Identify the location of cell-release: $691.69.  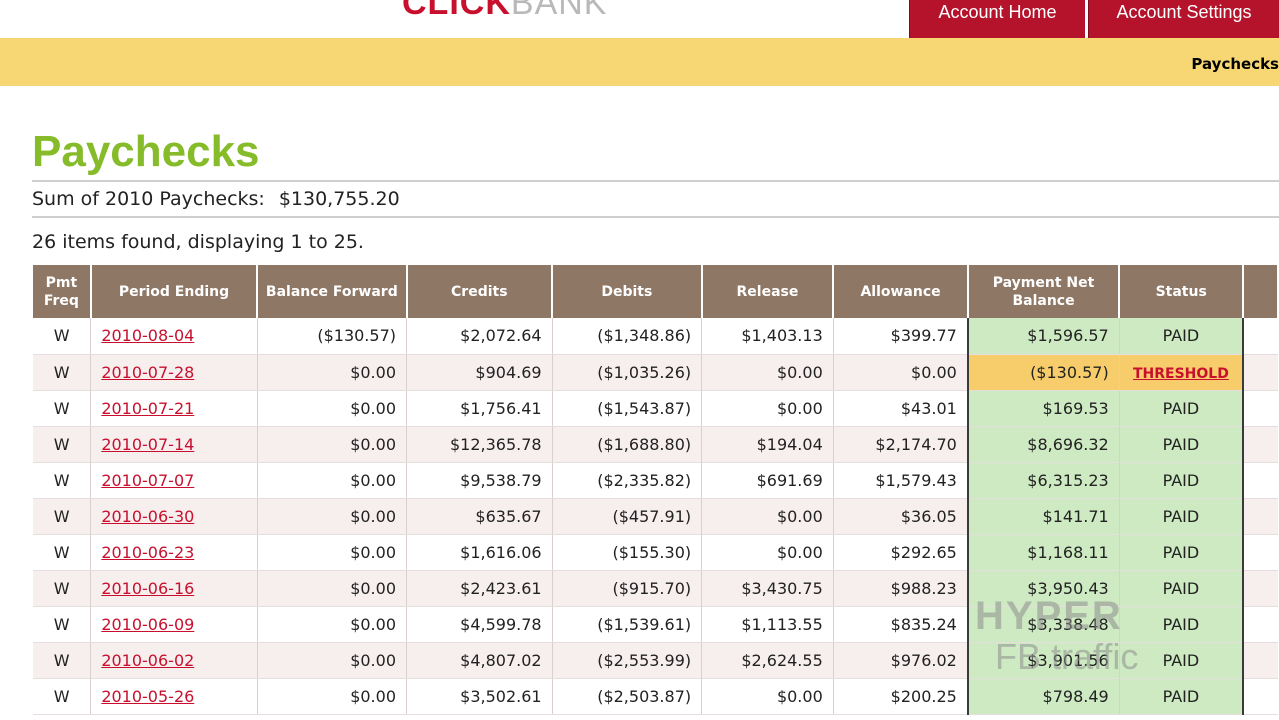
(767, 480).